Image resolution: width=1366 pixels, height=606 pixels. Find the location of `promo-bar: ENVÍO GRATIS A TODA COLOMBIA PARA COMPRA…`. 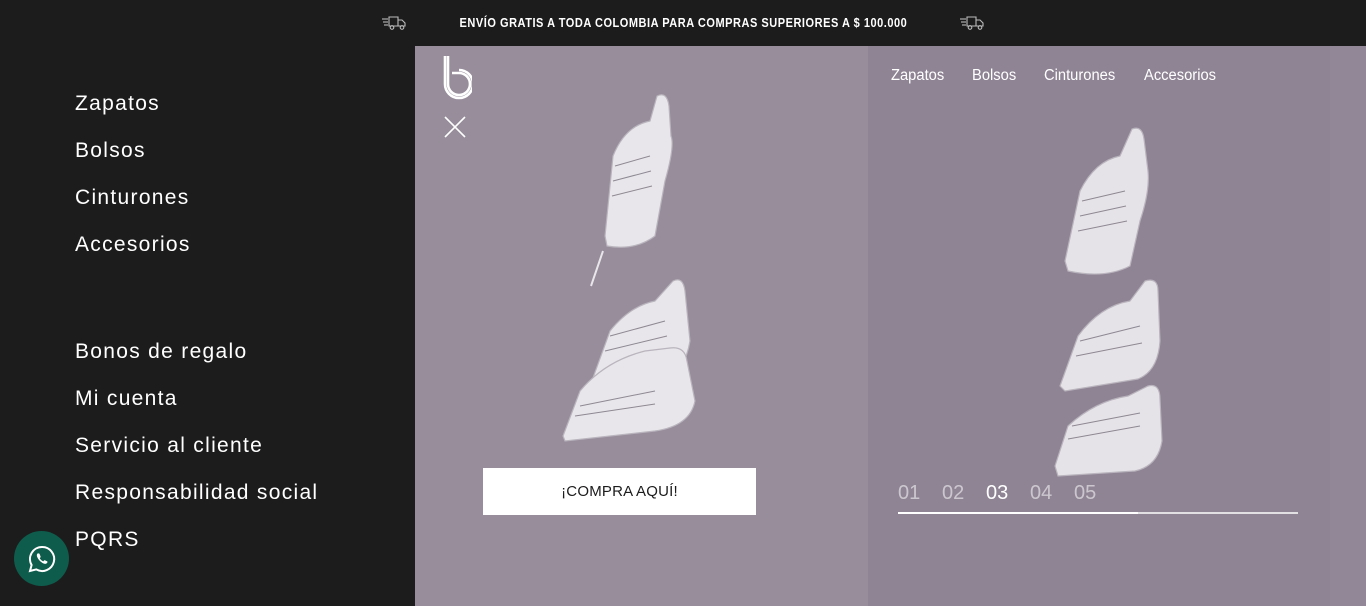

promo-bar: ENVÍO GRATIS A TODA COLOMBIA PARA COMPRA… is located at coordinates (683, 23).